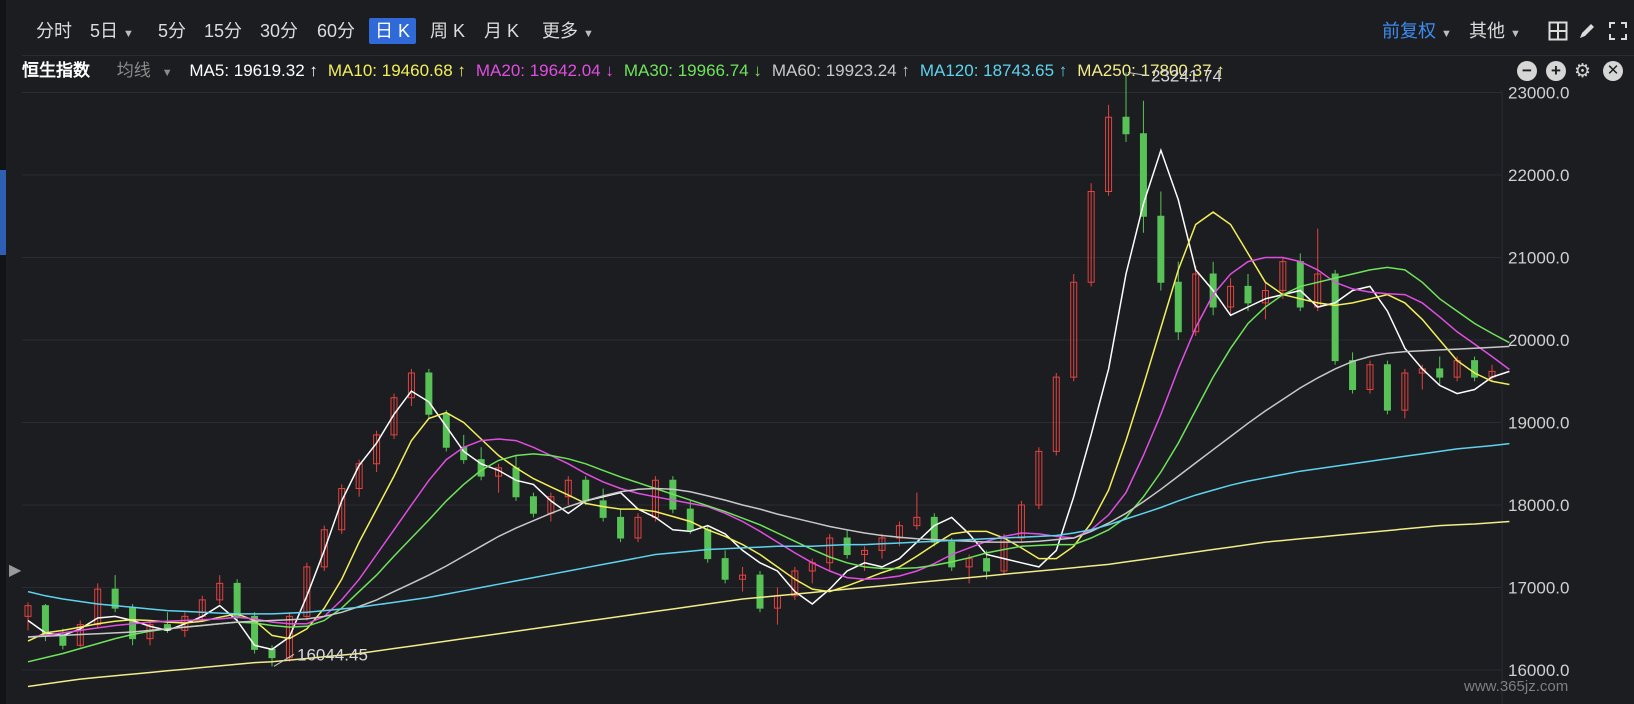 The image size is (1634, 704). What do you see at coordinates (1516, 686) in the screenshot?
I see `watermark: www.365jz.com` at bounding box center [1516, 686].